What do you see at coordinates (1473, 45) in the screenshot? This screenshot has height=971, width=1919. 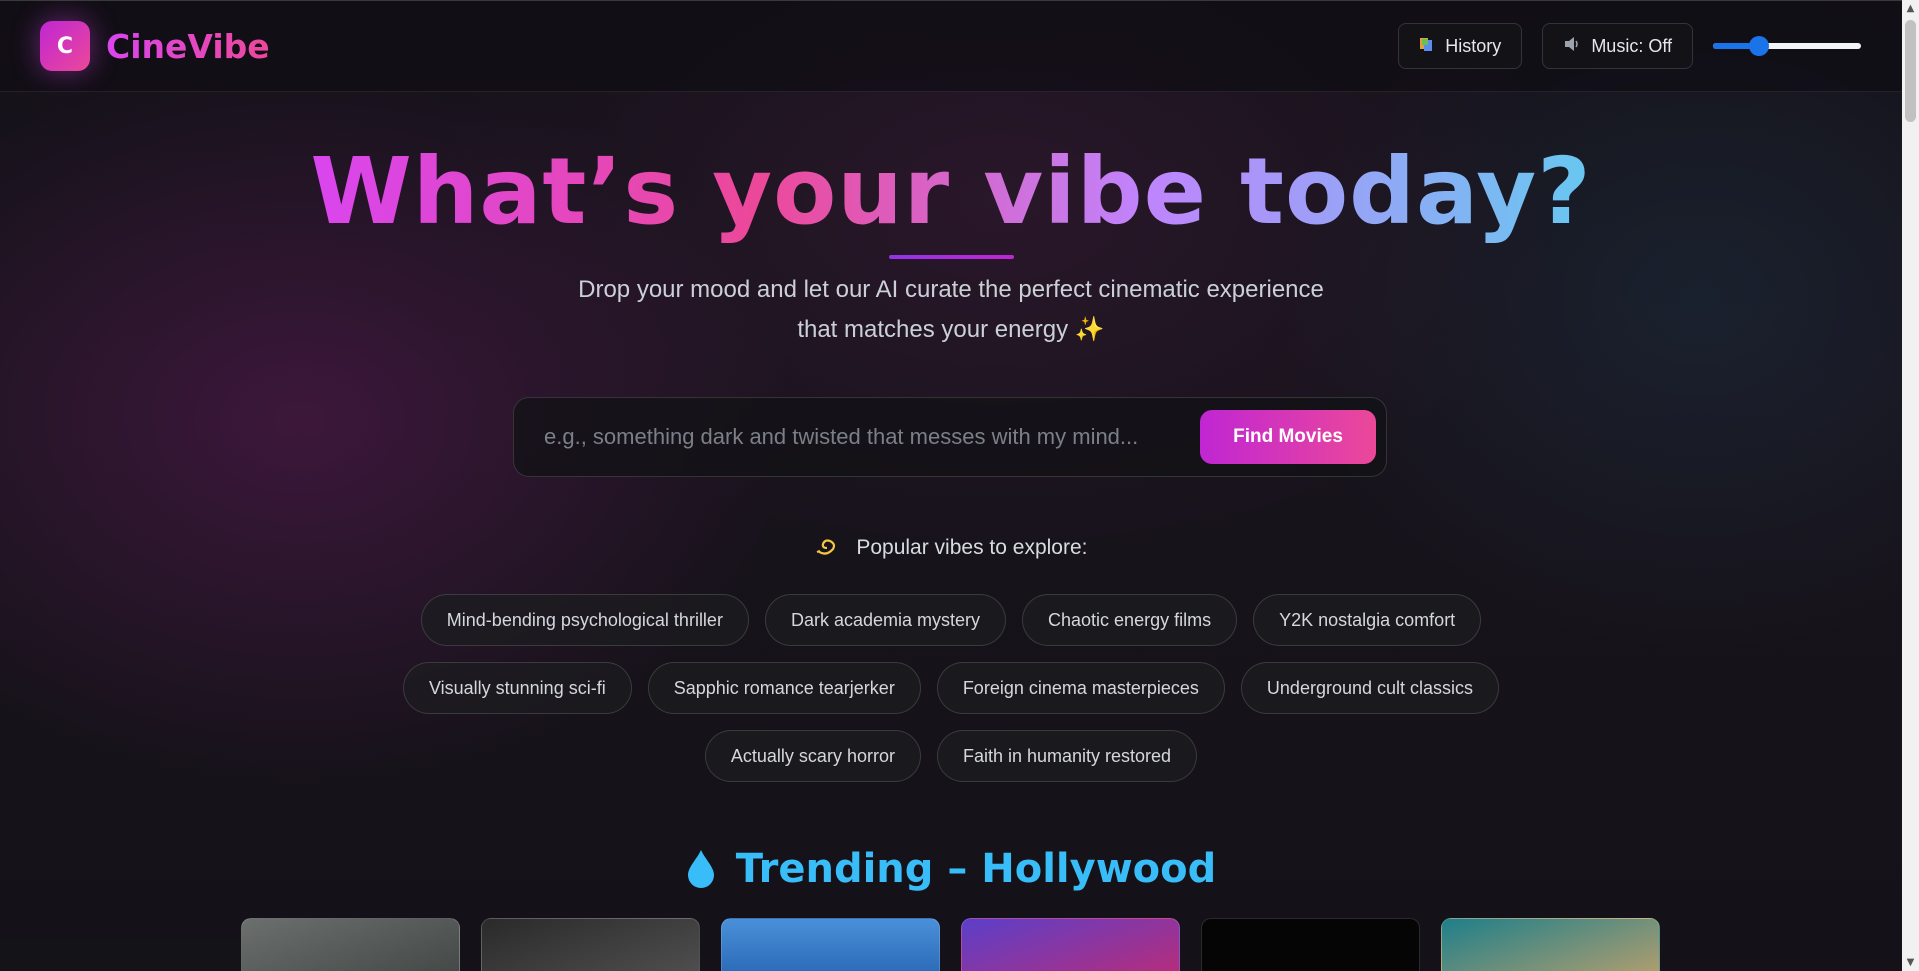 I see `history-label: History` at bounding box center [1473, 45].